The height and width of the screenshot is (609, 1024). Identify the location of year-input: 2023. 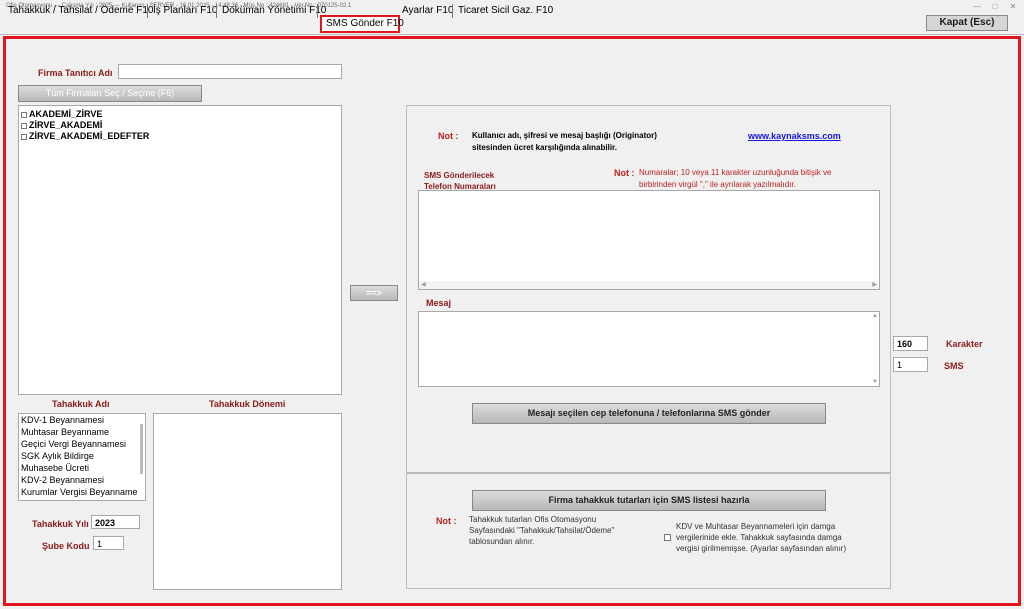
(115, 522).